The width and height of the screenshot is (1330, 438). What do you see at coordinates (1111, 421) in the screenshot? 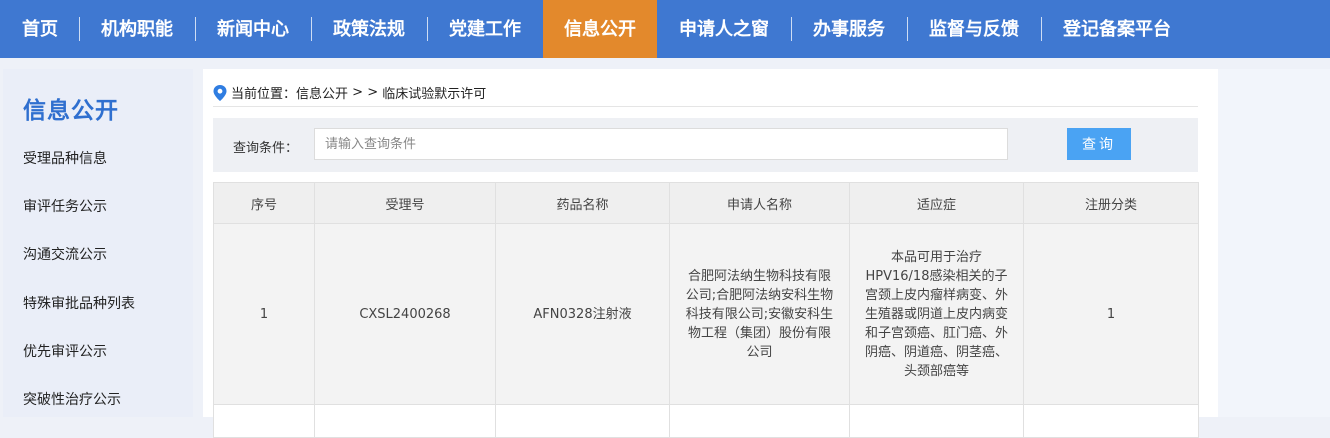
I see `cell-category` at bounding box center [1111, 421].